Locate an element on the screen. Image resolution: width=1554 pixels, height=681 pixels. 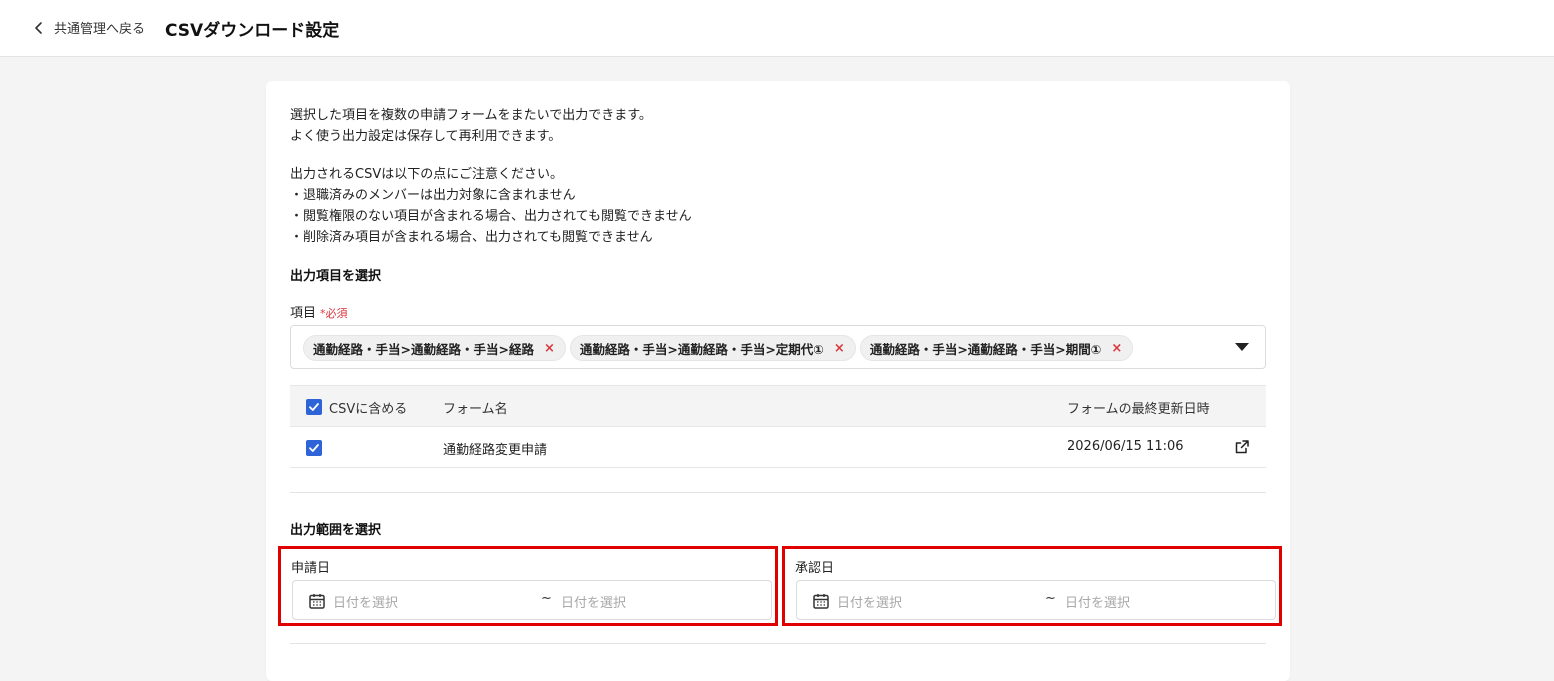
intro-line: よく使う出力設定は保存して再利用できます。 is located at coordinates (426, 136).